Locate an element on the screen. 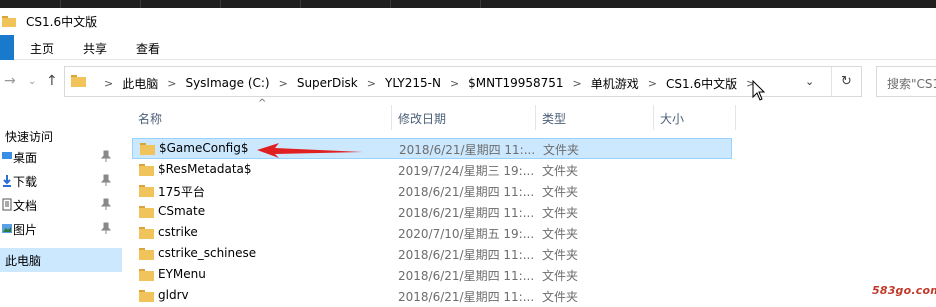 The height and width of the screenshot is (307, 936). taskbar-strip is located at coordinates (468, 4).